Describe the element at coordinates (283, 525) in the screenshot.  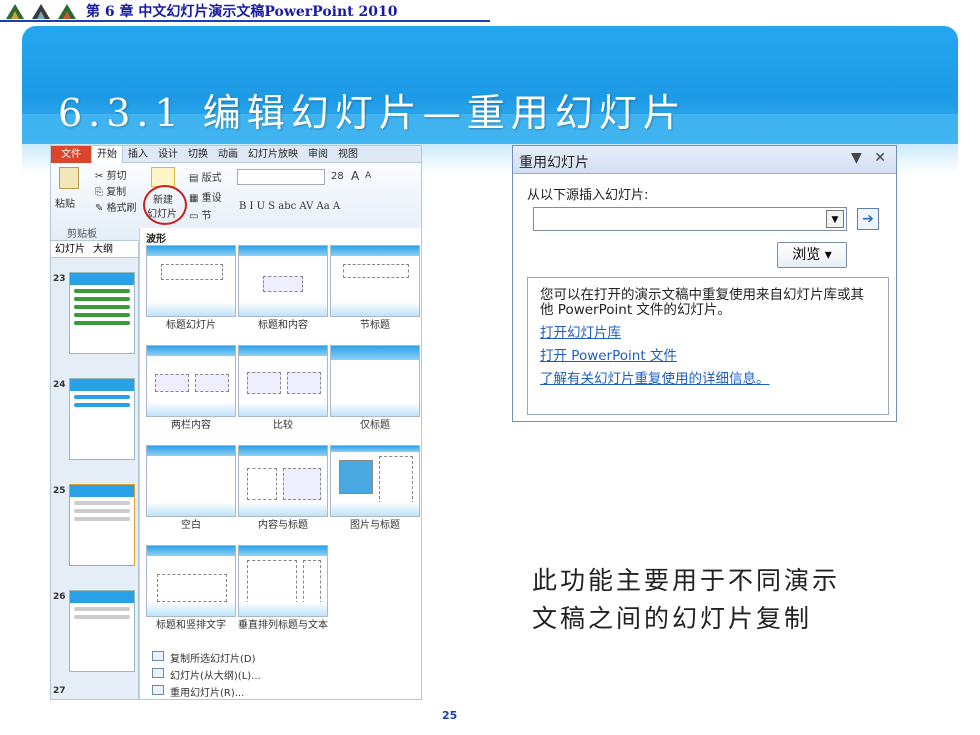
I see `layout-label: 内容与标题` at that location.